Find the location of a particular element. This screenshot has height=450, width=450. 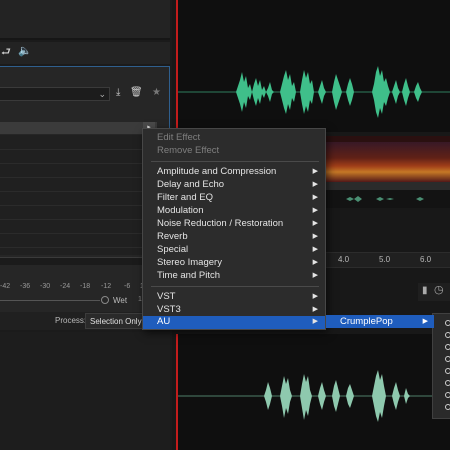

wet-label: Wet is located at coordinates (120, 300).